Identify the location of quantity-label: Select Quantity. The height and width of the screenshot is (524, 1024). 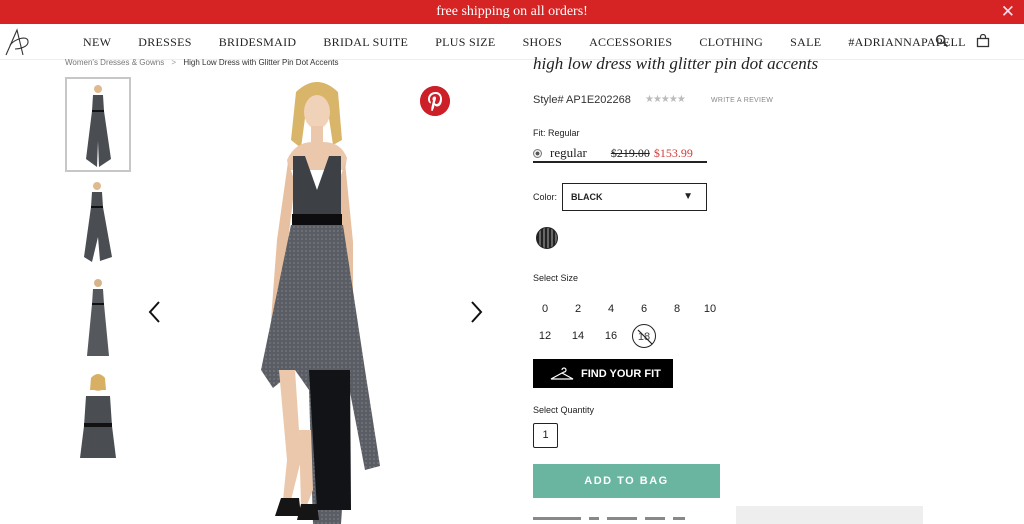
(564, 410).